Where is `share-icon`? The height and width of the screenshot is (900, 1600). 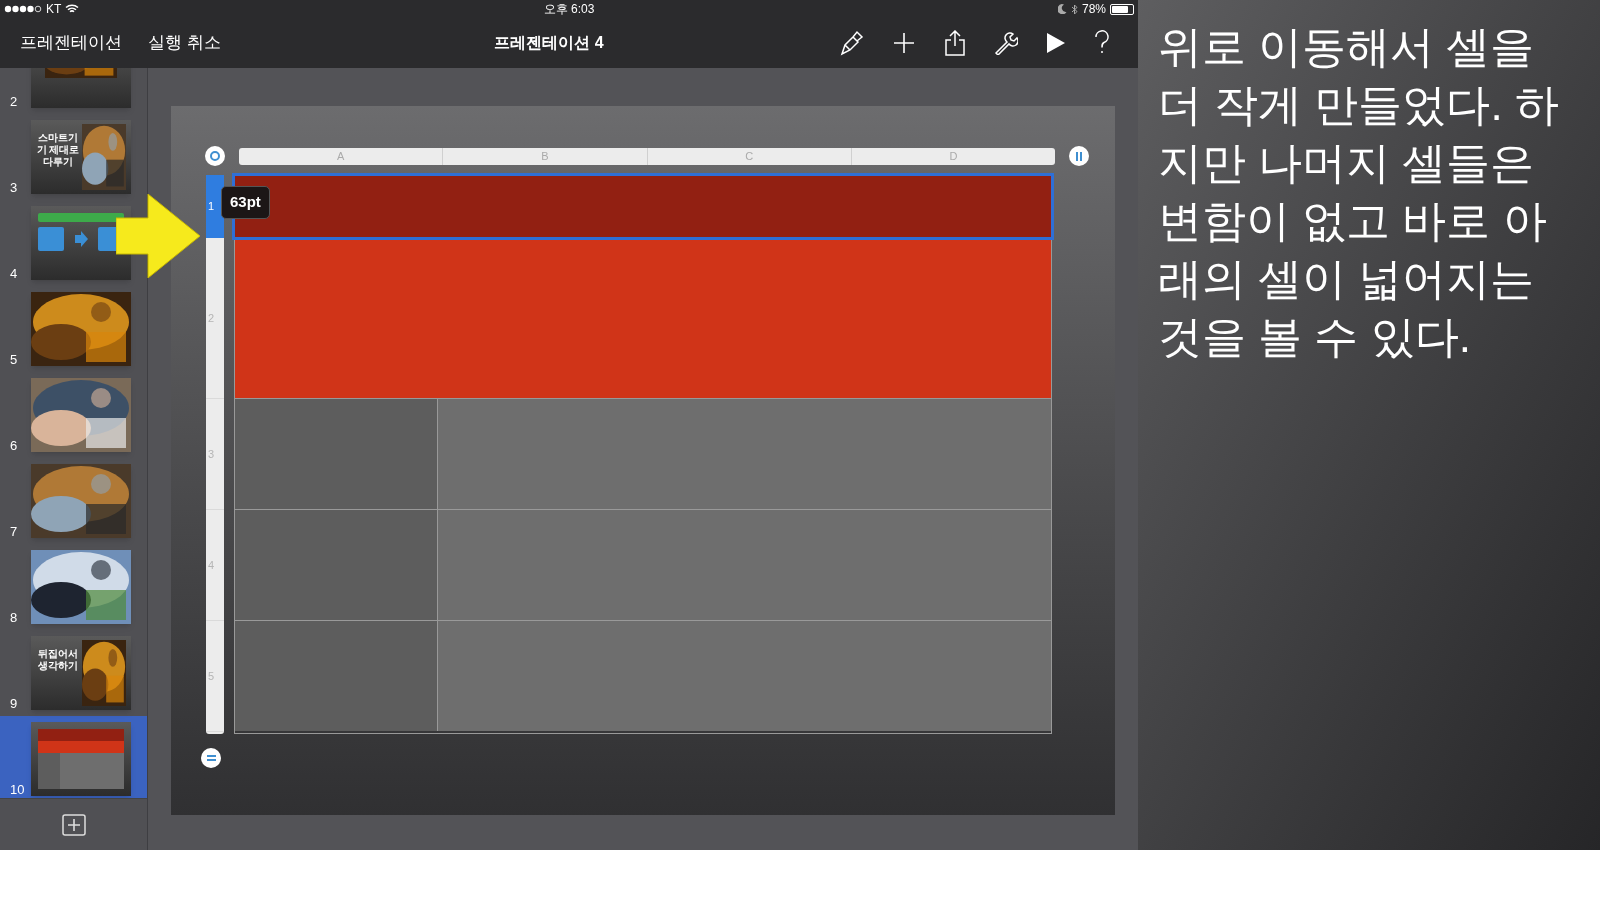
share-icon is located at coordinates (955, 43).